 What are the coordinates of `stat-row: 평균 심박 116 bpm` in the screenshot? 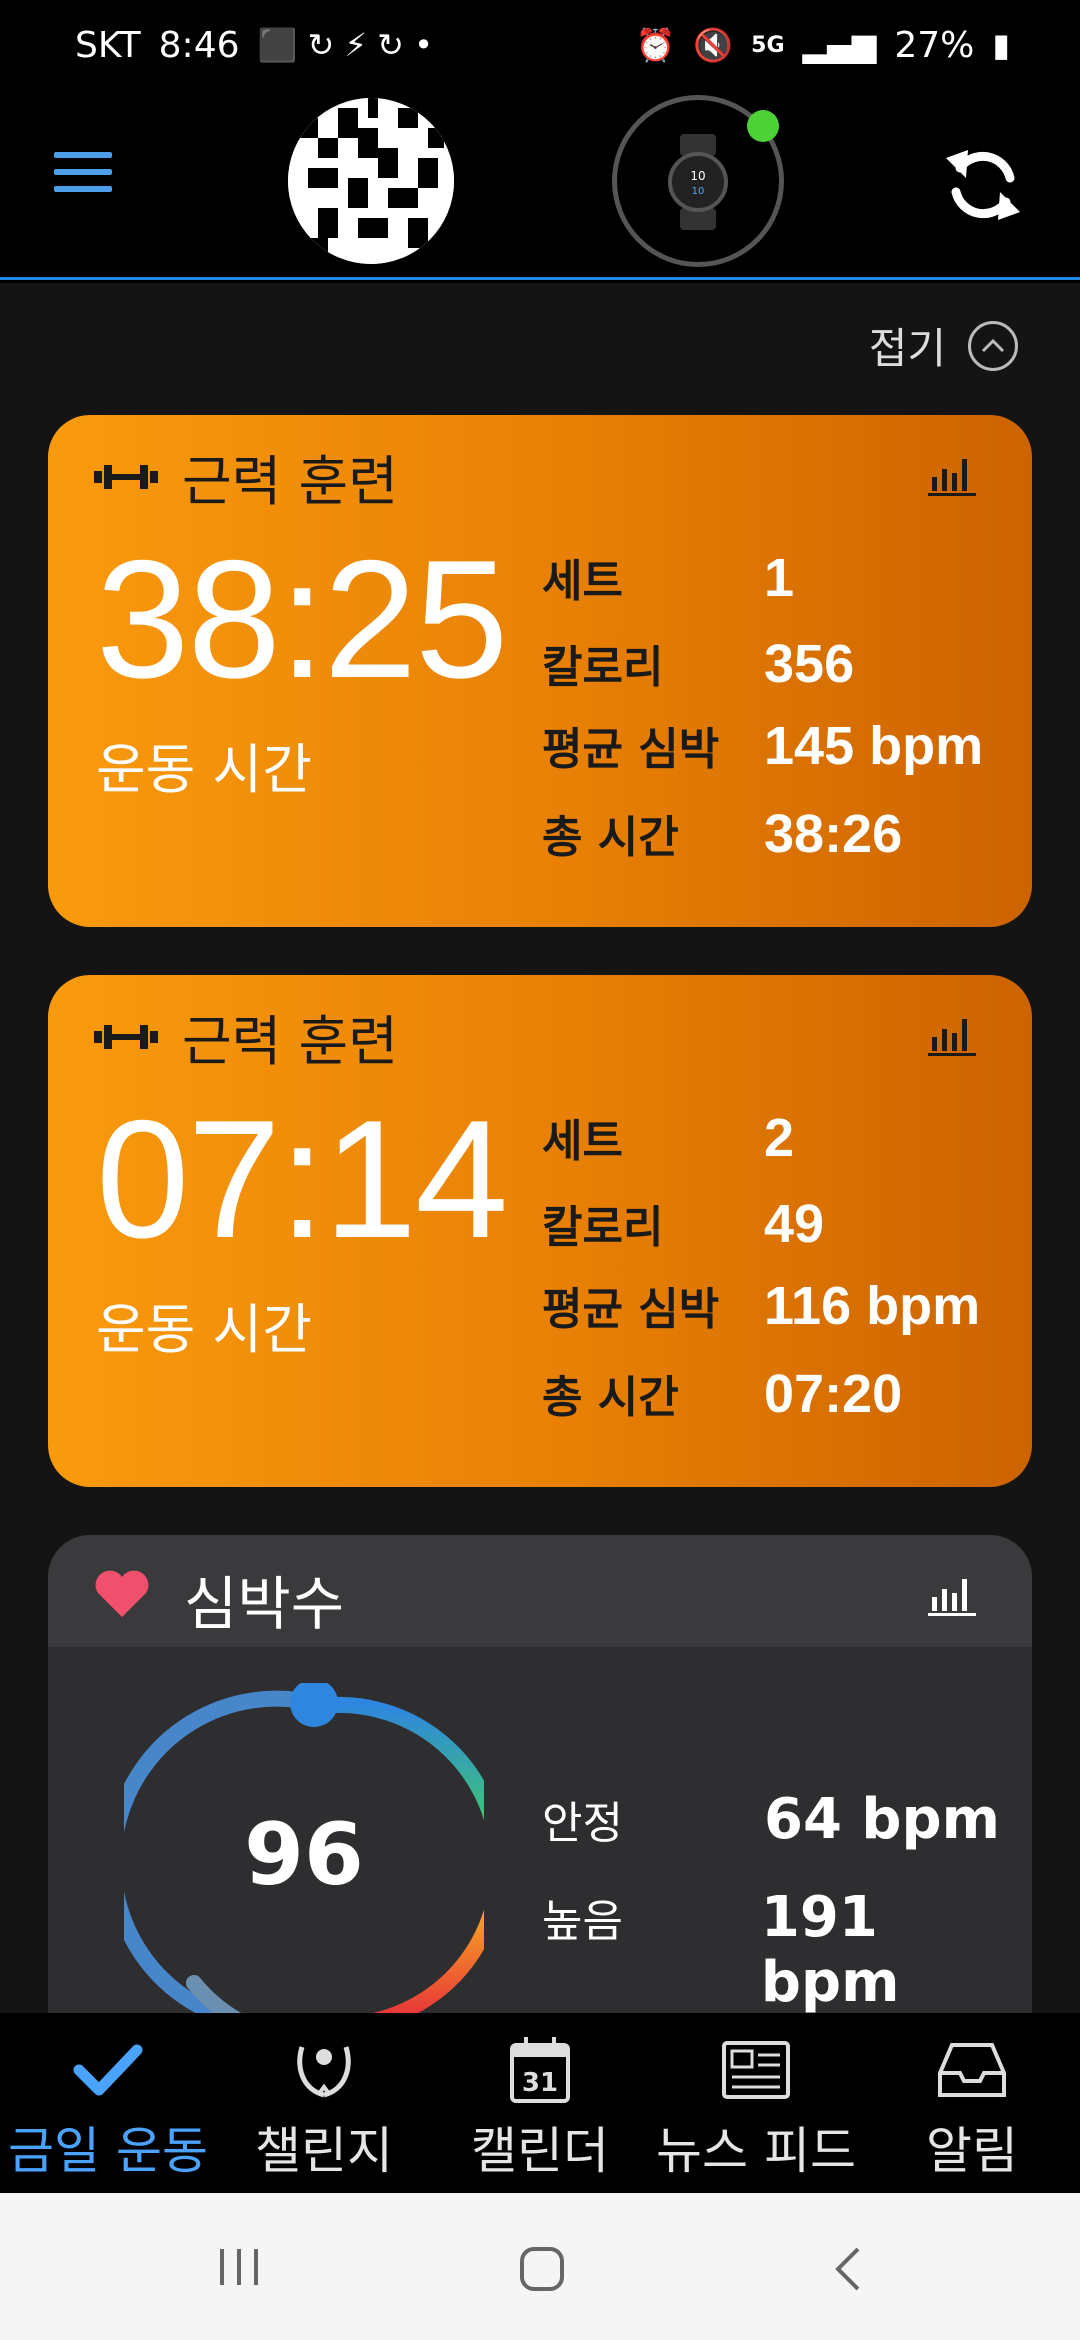 It's located at (761, 1305).